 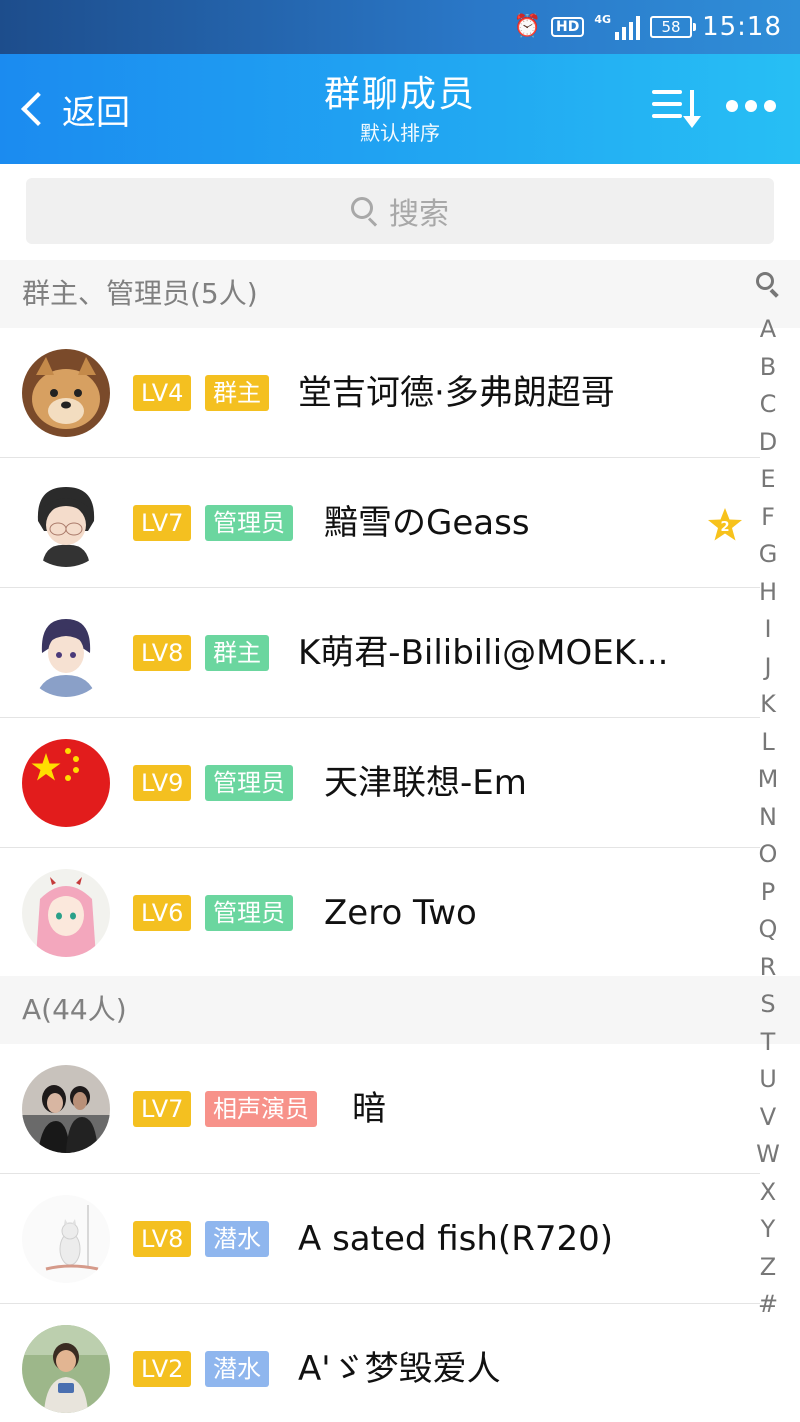 I want to click on index-letter: Z, so click(x=768, y=1267).